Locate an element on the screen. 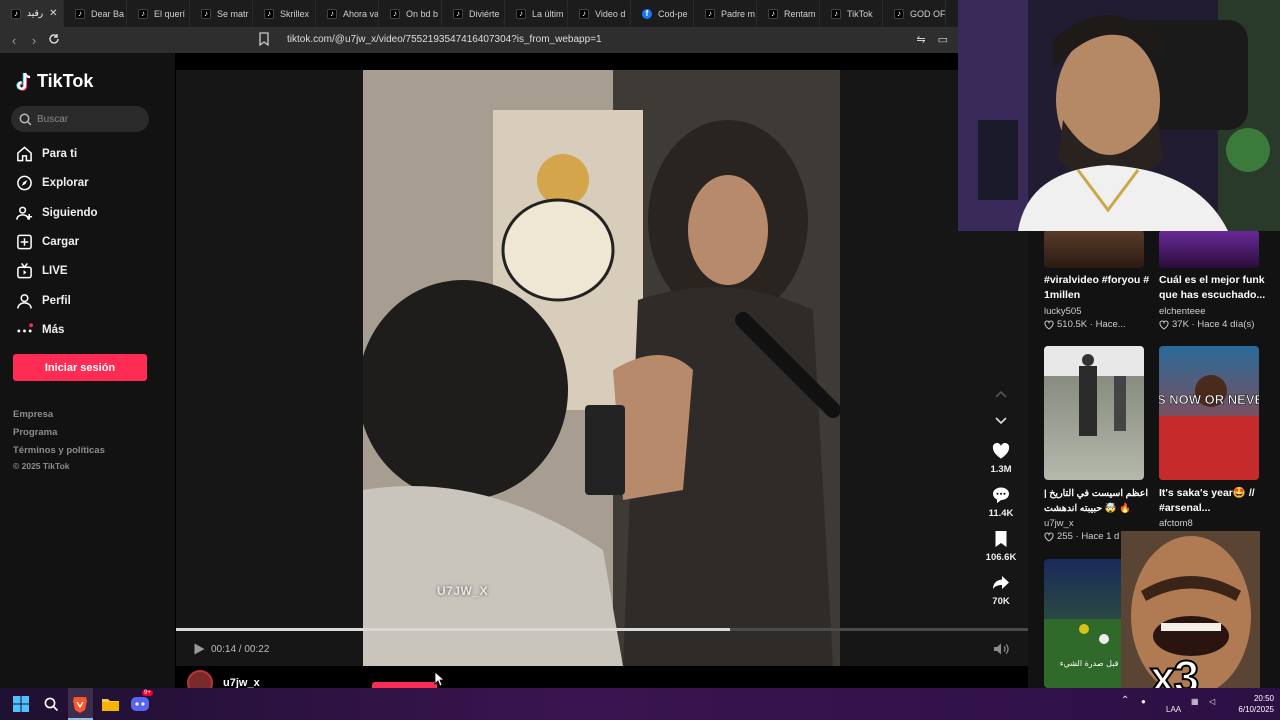  keyboard-language: LAA is located at coordinates (1173, 709).